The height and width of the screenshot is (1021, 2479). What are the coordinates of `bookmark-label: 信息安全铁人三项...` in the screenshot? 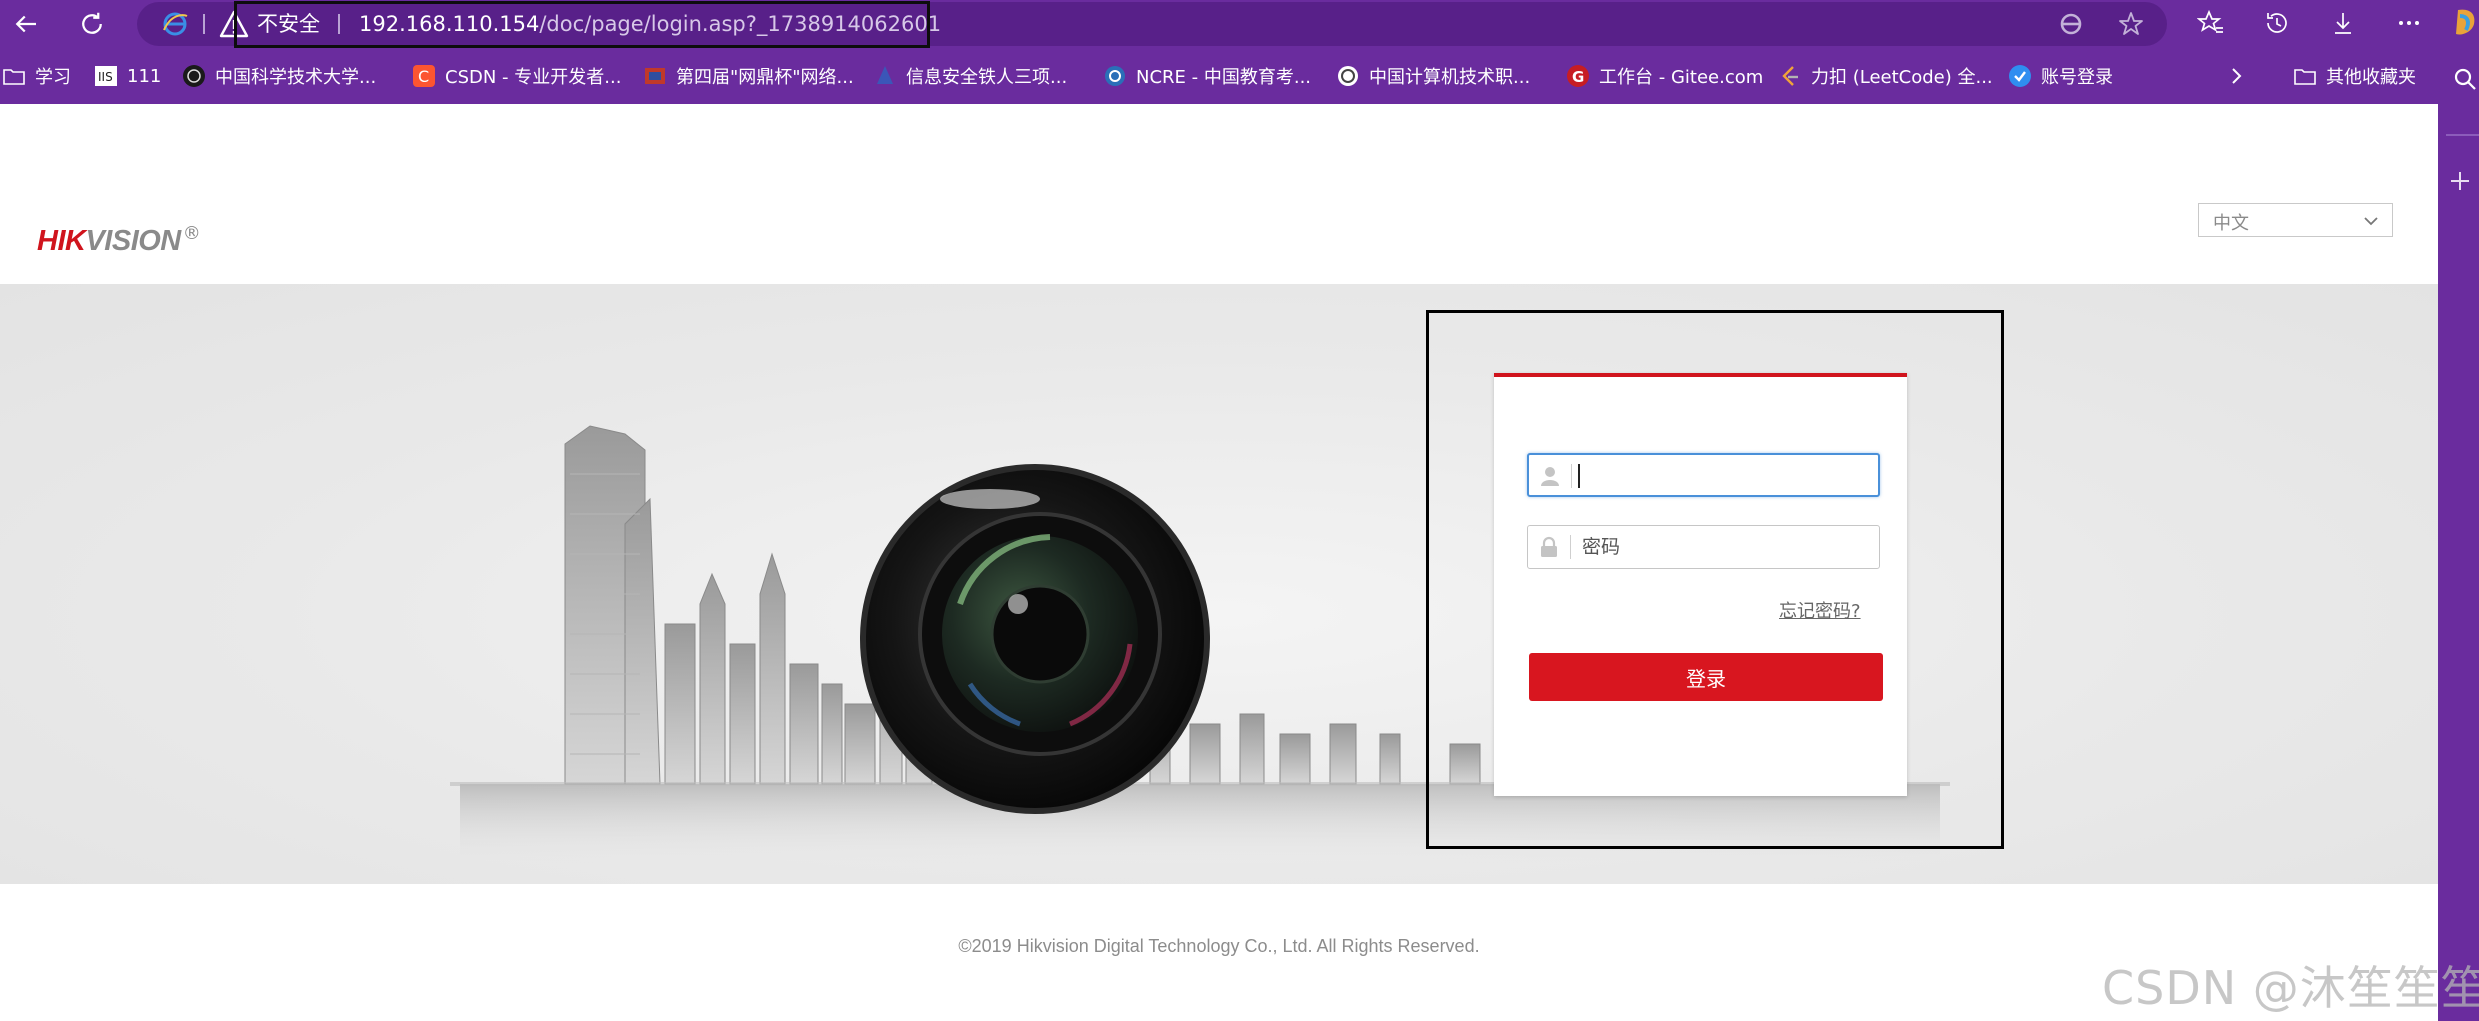 It's located at (987, 77).